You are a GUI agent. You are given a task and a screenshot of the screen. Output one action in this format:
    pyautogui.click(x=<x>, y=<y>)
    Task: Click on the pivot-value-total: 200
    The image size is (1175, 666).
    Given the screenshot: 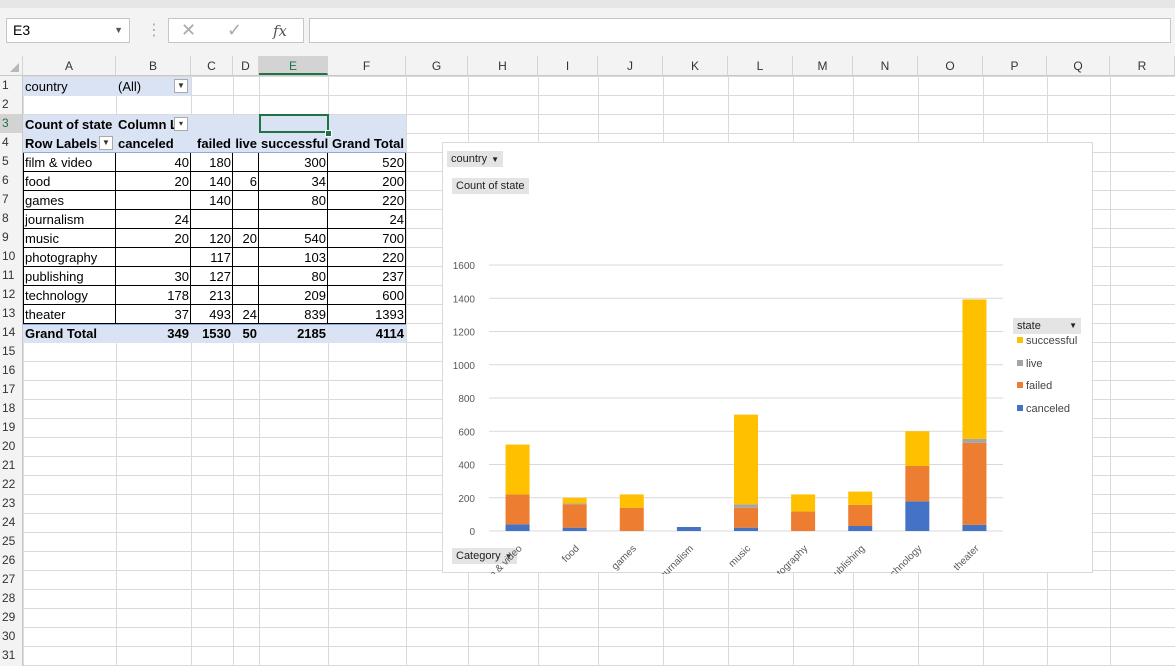 What is the action you would take?
    pyautogui.click(x=367, y=181)
    